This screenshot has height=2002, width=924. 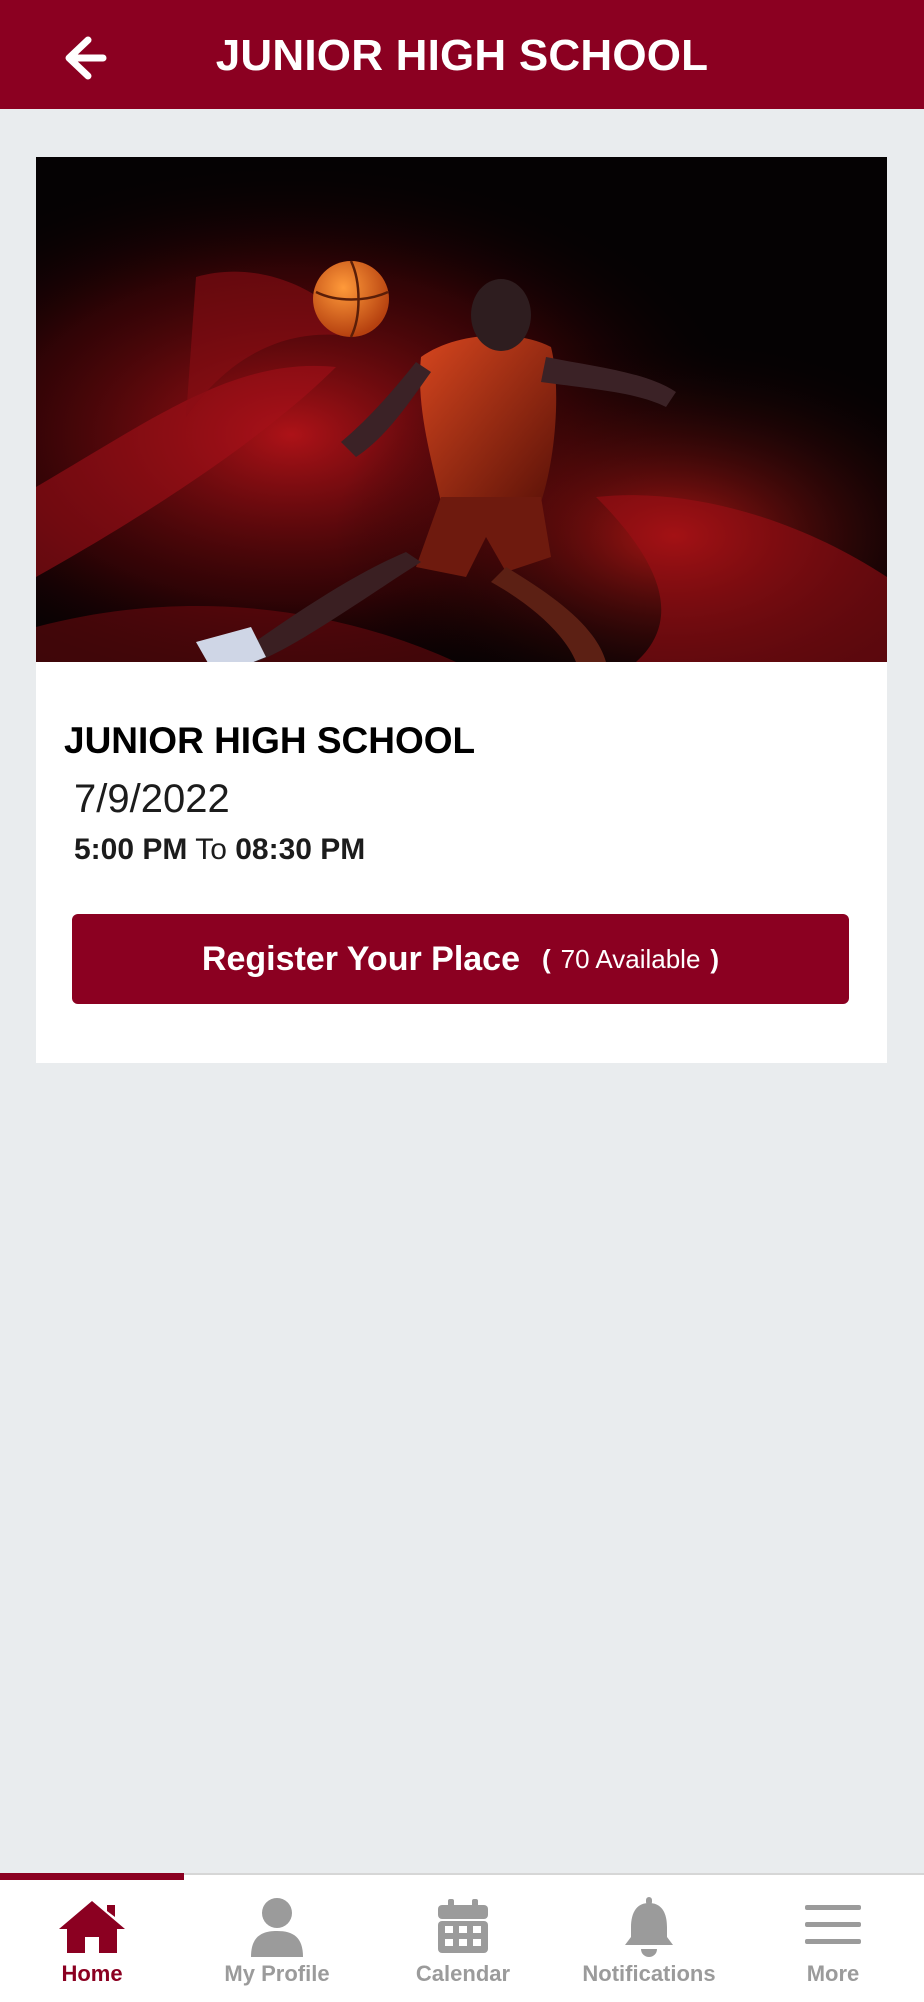 What do you see at coordinates (92, 1927) in the screenshot?
I see `home-icon` at bounding box center [92, 1927].